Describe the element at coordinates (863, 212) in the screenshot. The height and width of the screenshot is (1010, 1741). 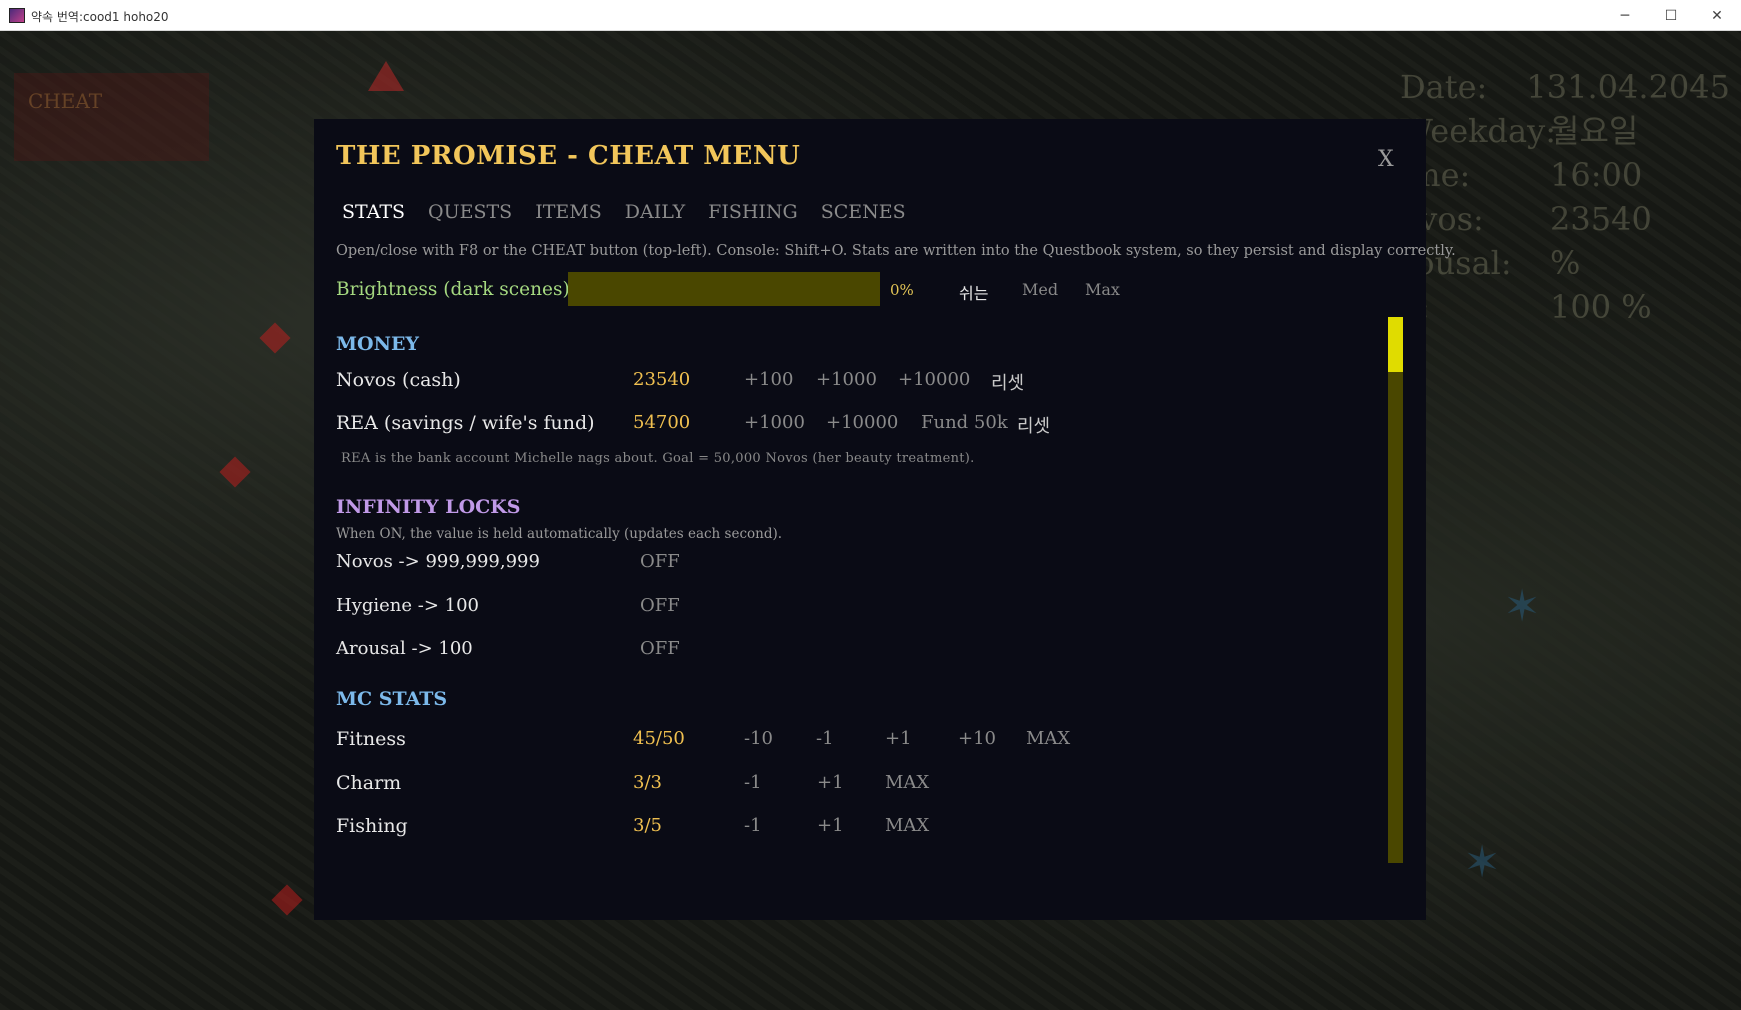
I see `tab-scenes: SCENES` at that location.